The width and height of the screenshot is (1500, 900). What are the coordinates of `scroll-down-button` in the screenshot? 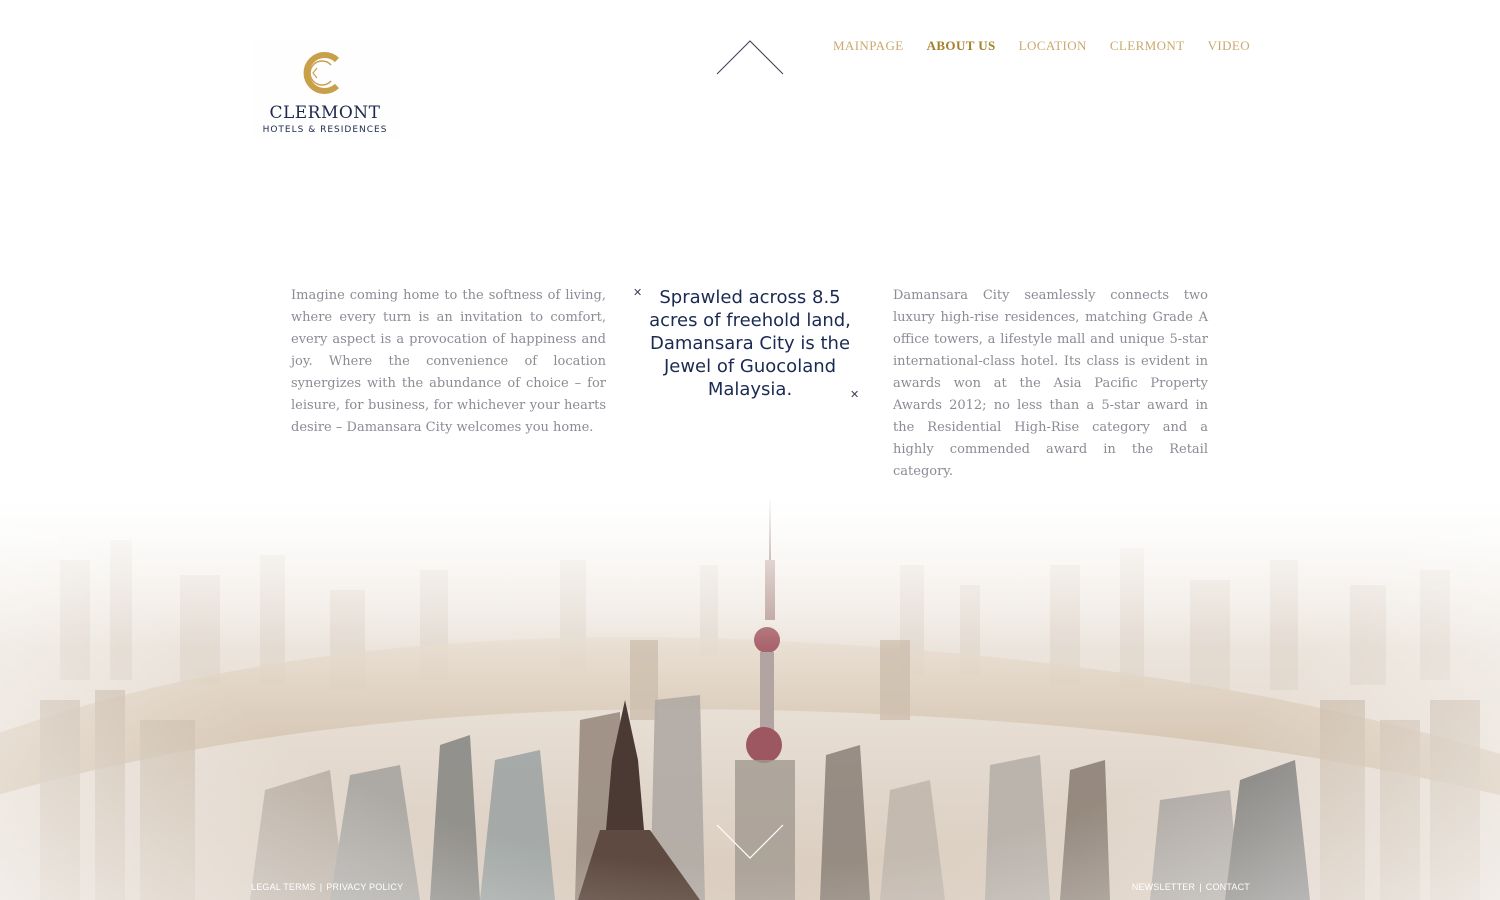 It's located at (750, 844).